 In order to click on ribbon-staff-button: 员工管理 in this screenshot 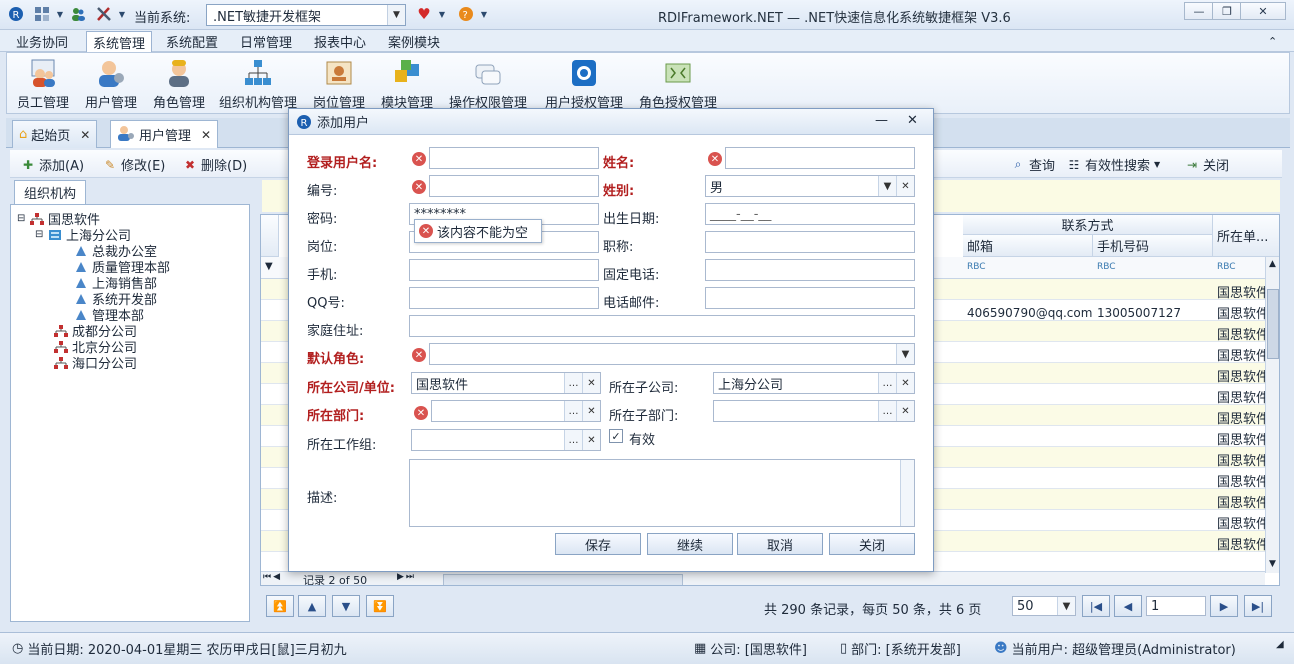, I will do `click(43, 85)`.